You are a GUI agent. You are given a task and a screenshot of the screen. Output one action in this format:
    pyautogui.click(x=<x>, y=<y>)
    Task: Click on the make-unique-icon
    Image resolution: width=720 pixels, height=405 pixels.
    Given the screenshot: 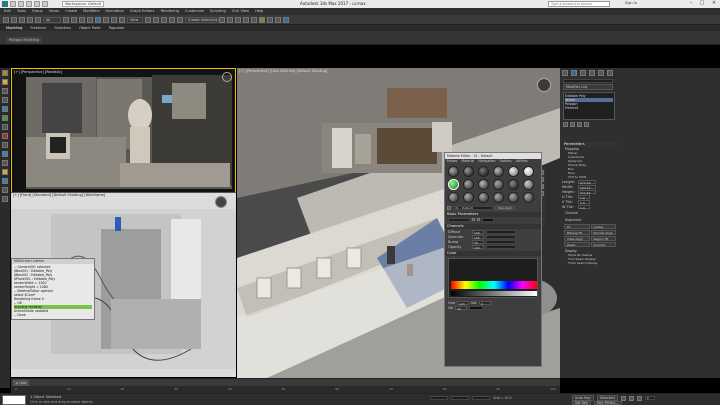 What is the action you would take?
    pyautogui.click(x=579, y=124)
    